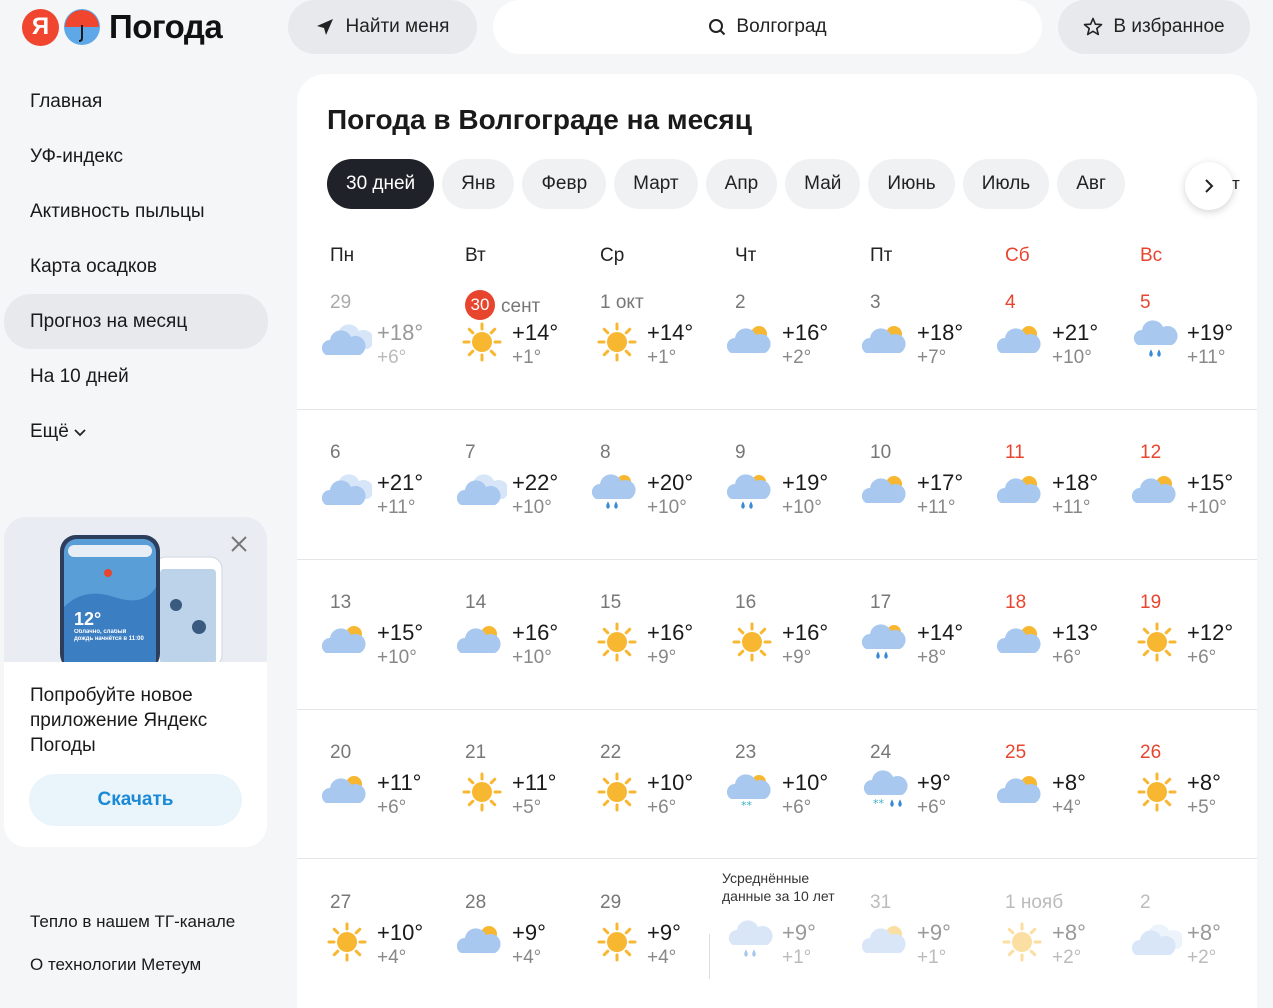 The image size is (1273, 1008). I want to click on temp-high: +22°, so click(535, 482).